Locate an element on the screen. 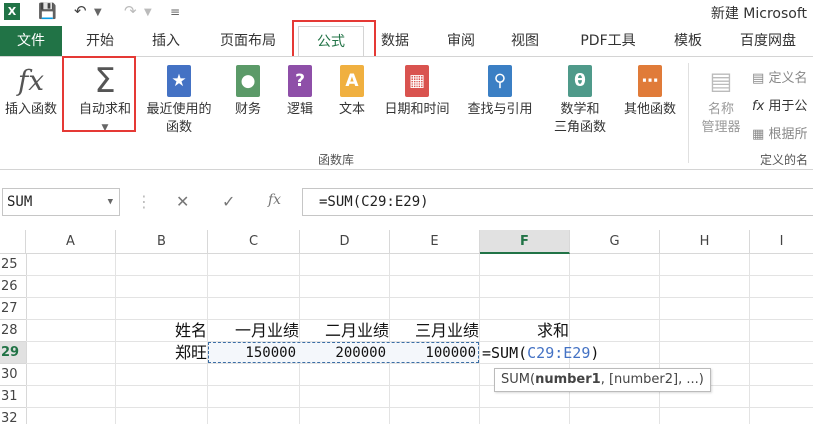 The image size is (813, 430). undo-icon: ↶ is located at coordinates (80, 11).